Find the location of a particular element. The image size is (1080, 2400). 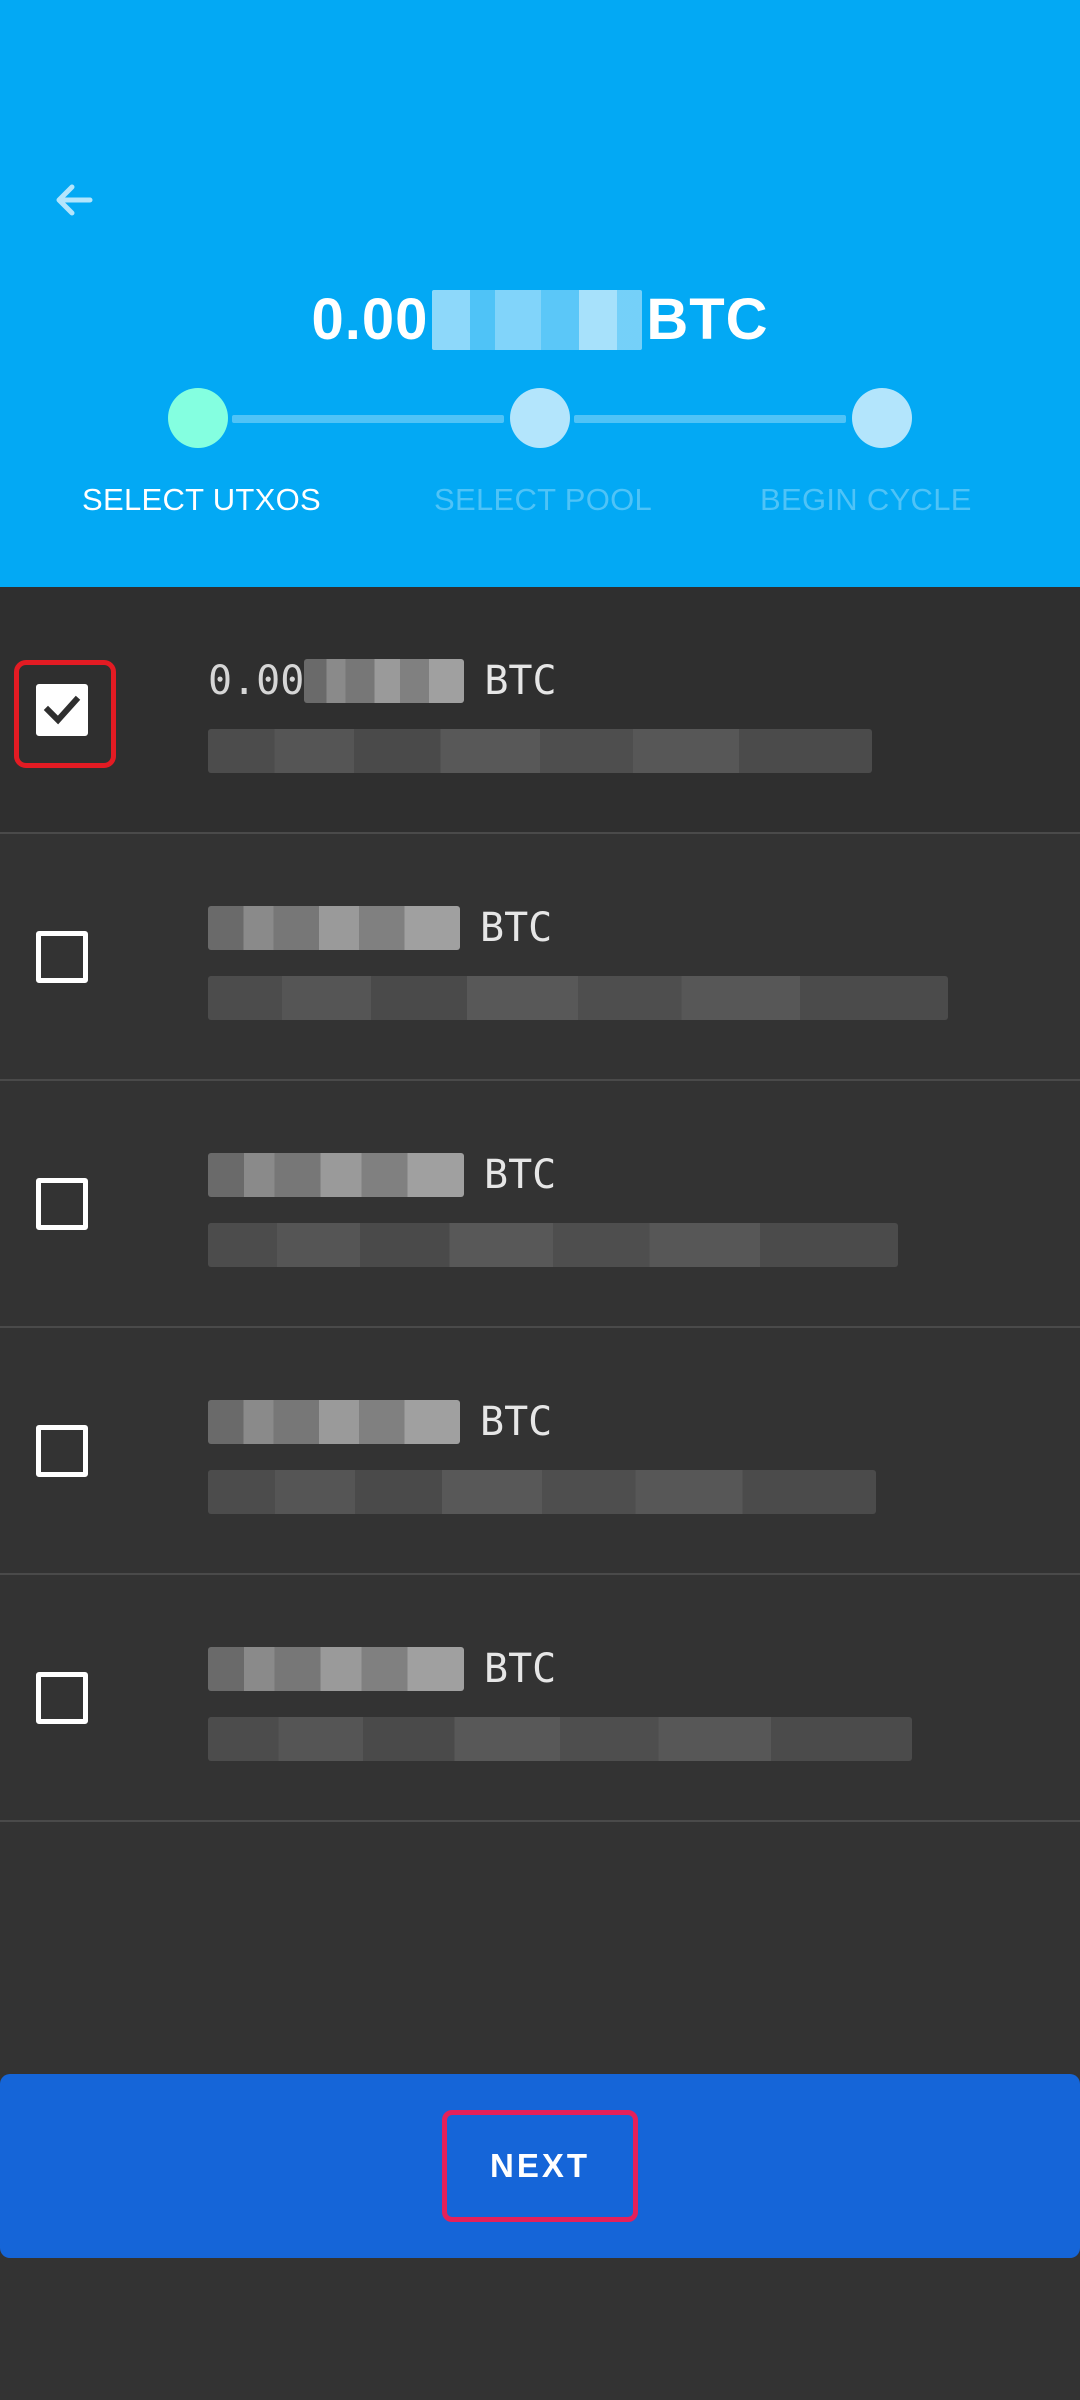

arrow-left-icon is located at coordinates (74, 200).